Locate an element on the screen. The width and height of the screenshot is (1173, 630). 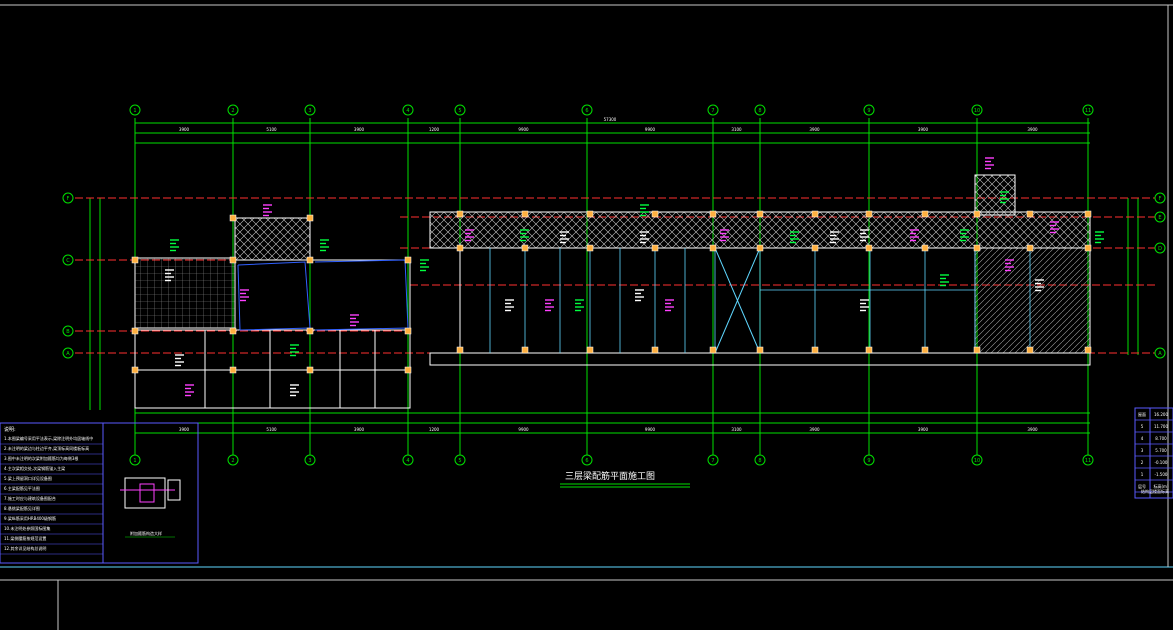
axis-letter: A is located at coordinates (68, 354).